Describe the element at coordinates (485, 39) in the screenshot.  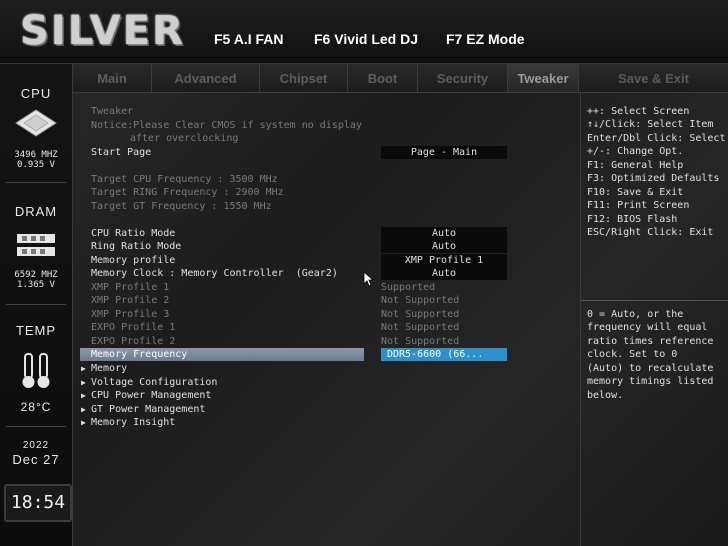
I see `ez-mode-hotkey: F7 EZ Mode` at that location.